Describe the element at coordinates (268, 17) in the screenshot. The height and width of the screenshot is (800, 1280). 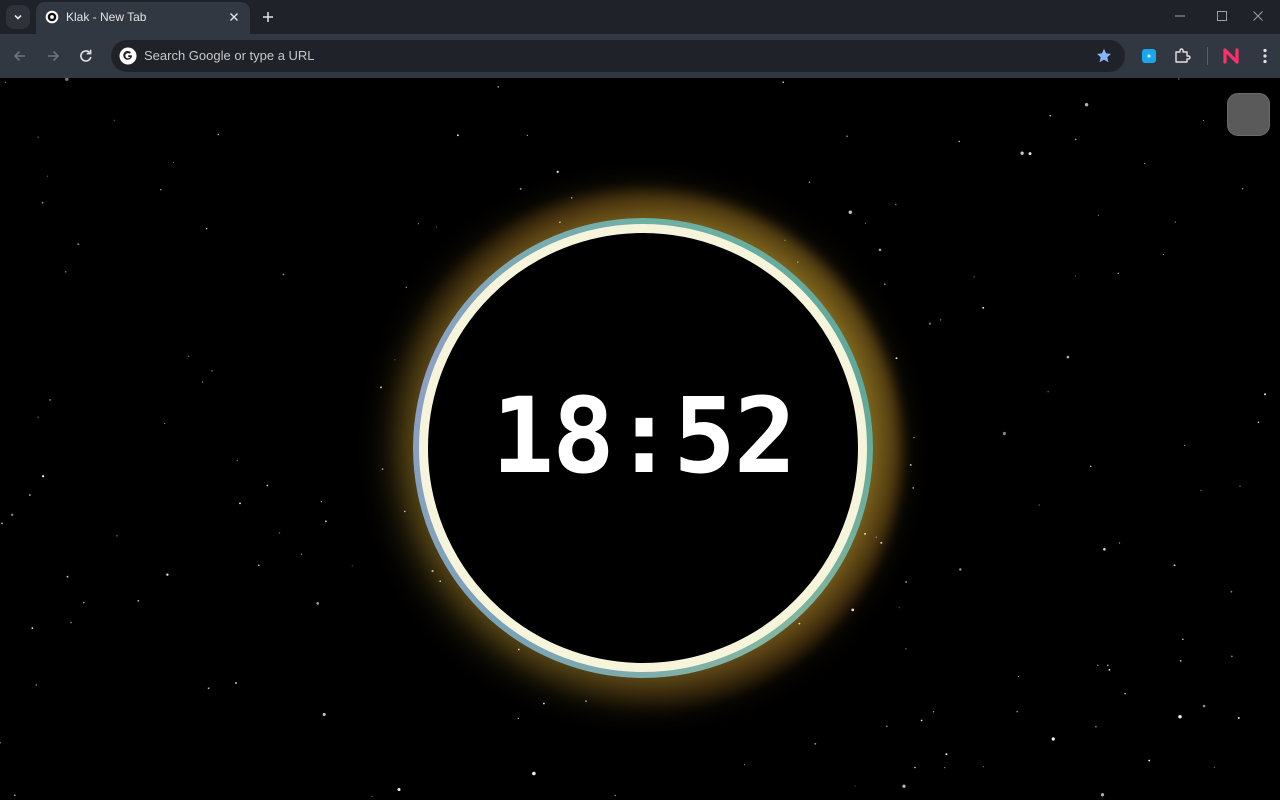
I see `new-tab-button` at that location.